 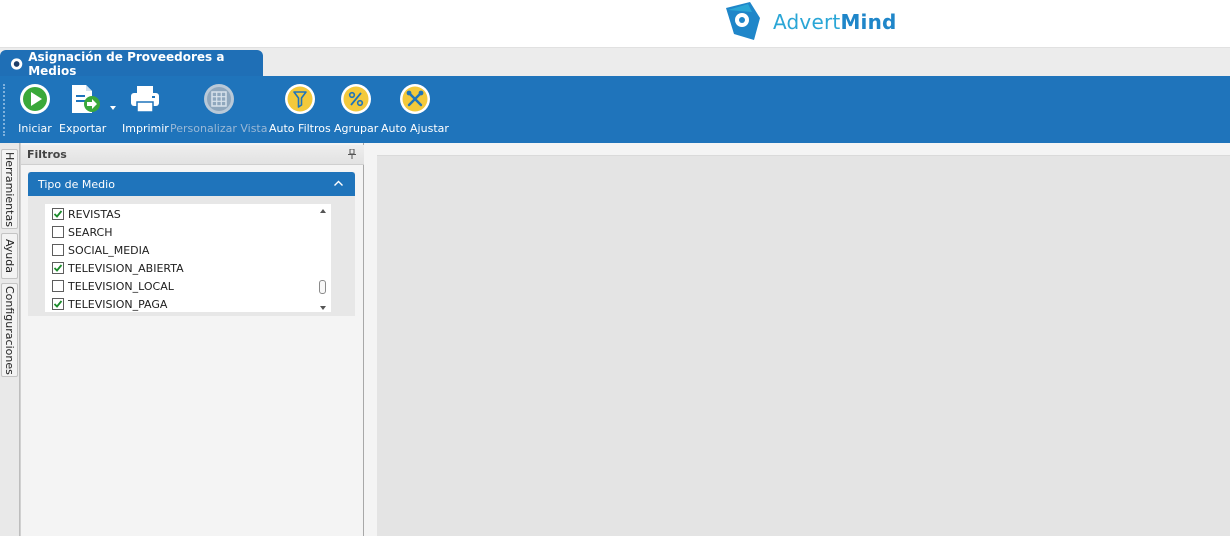 I want to click on side-tab-herramientas: Herramientas, so click(x=9, y=189).